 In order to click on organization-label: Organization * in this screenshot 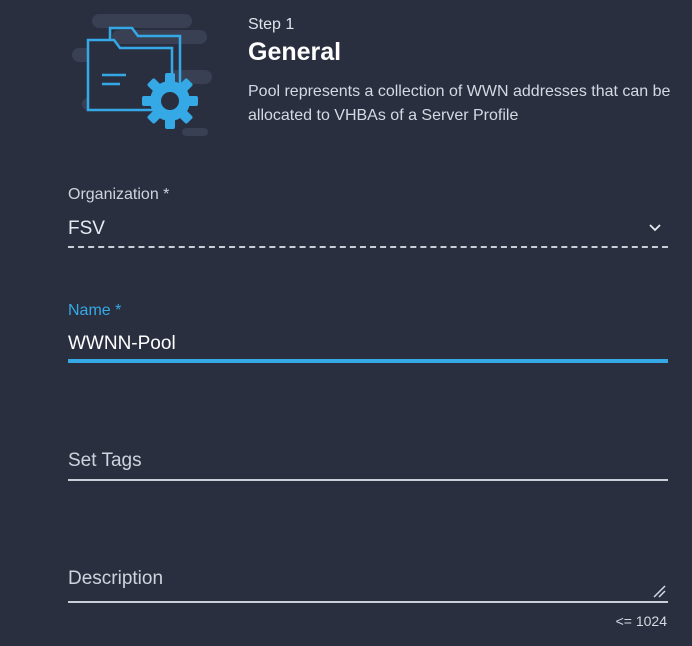, I will do `click(119, 194)`.